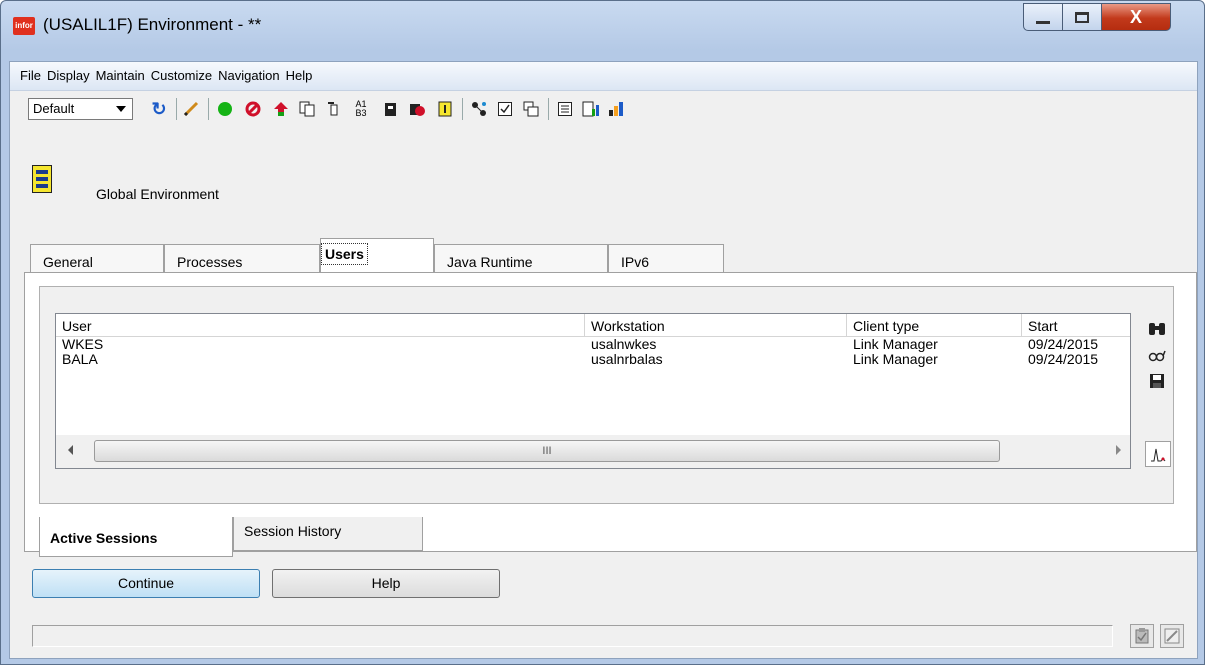  Describe the element at coordinates (716, 325) in the screenshot. I see `column-header-workstation: Workstation` at that location.